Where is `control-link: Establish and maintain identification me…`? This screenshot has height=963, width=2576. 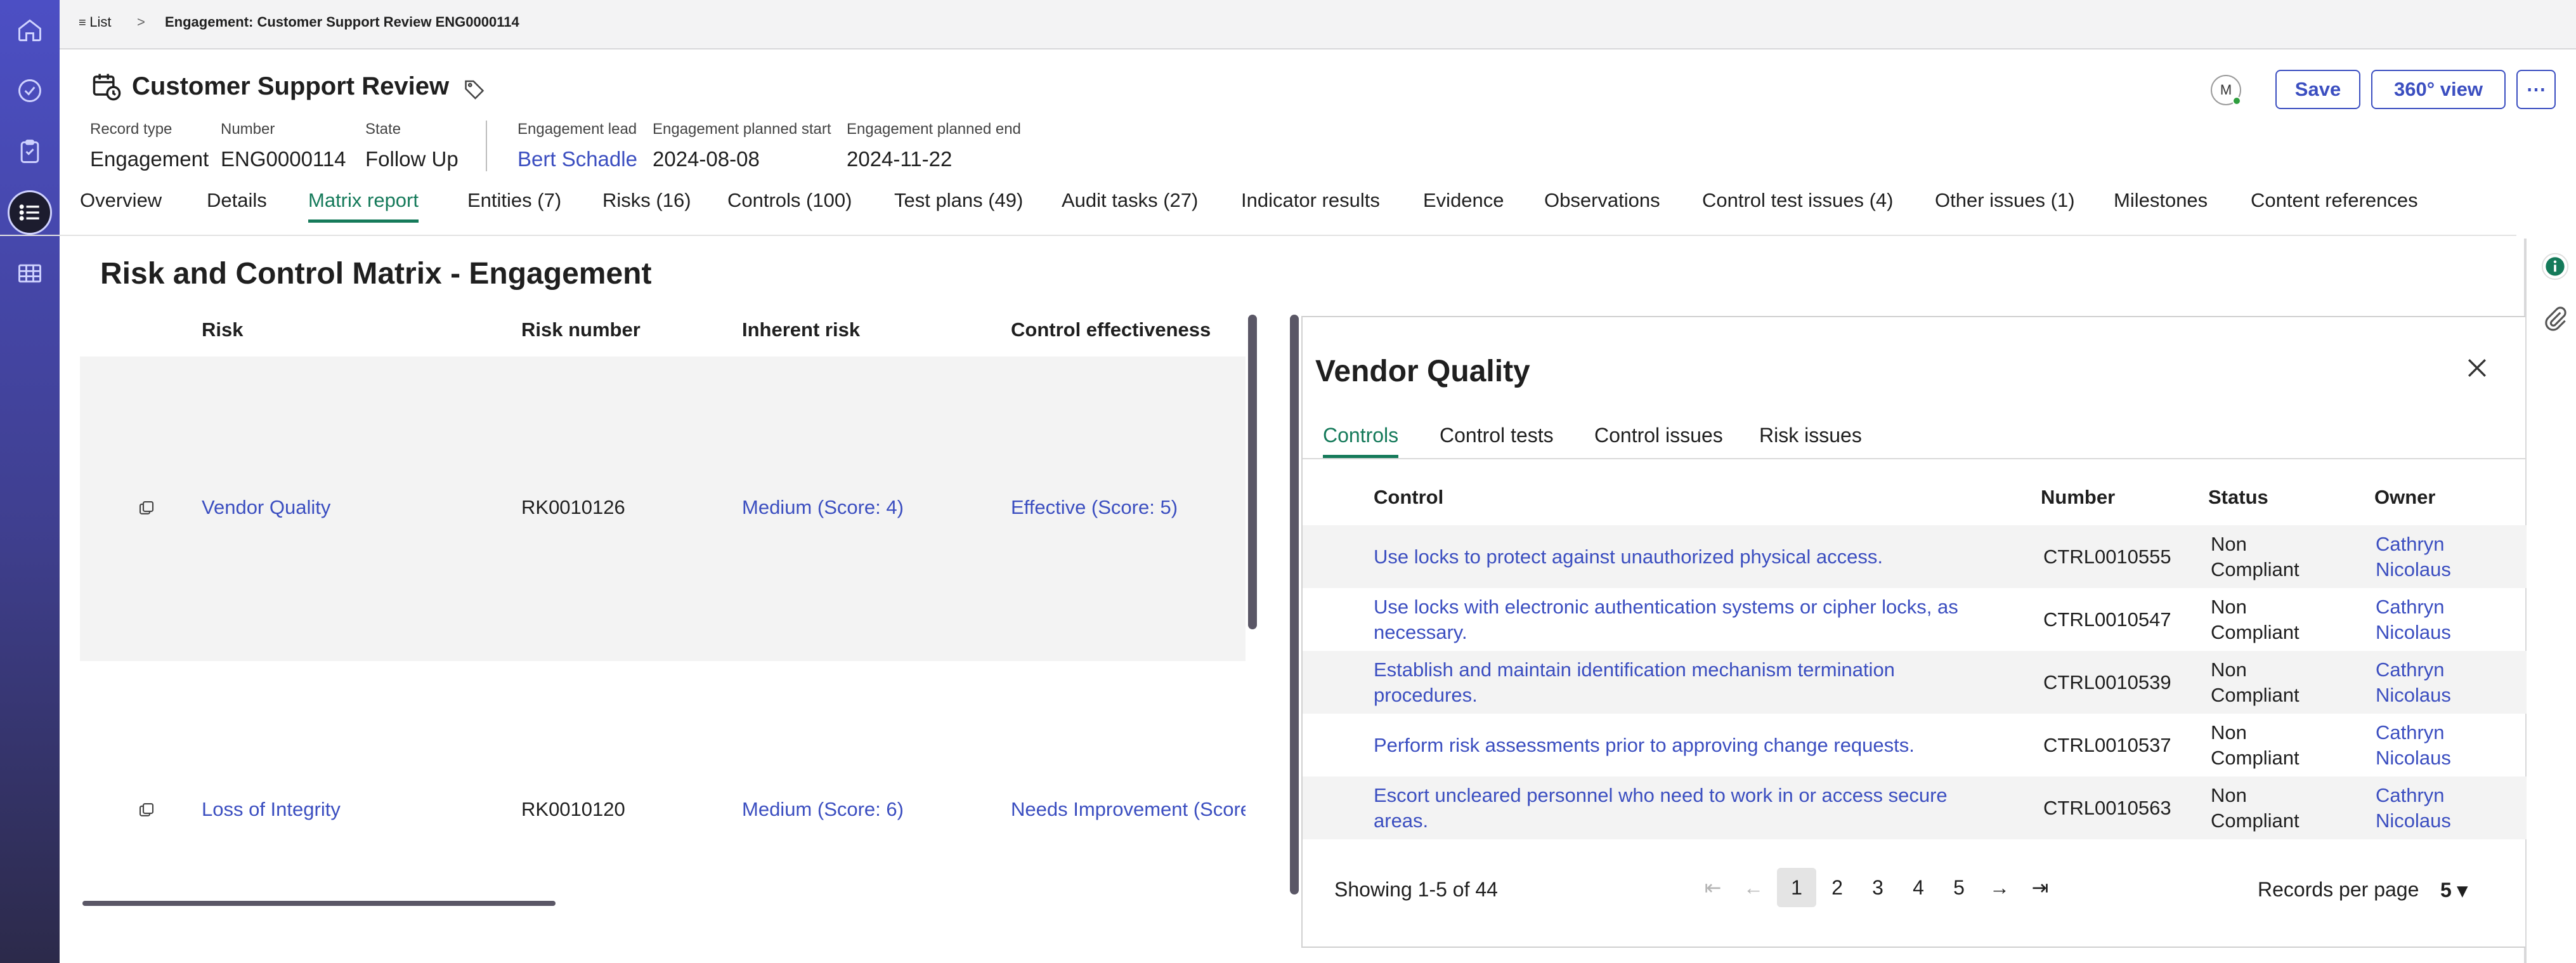 control-link: Establish and maintain identification me… is located at coordinates (1678, 682).